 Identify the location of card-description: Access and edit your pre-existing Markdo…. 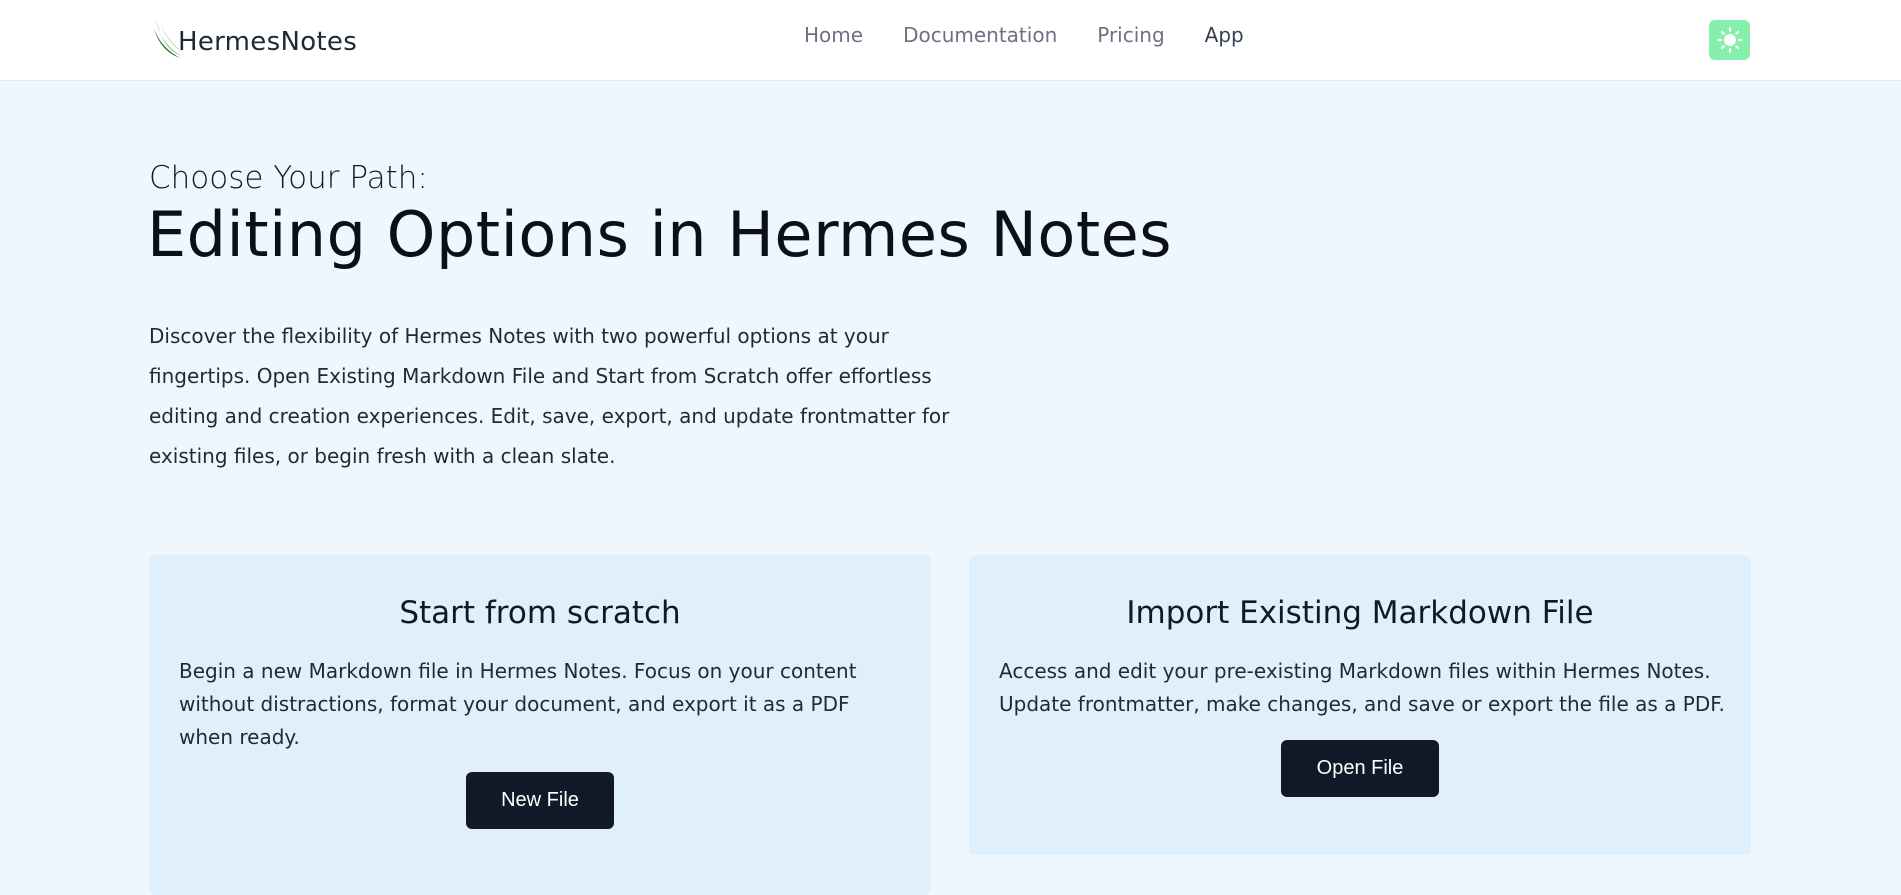
(1362, 687).